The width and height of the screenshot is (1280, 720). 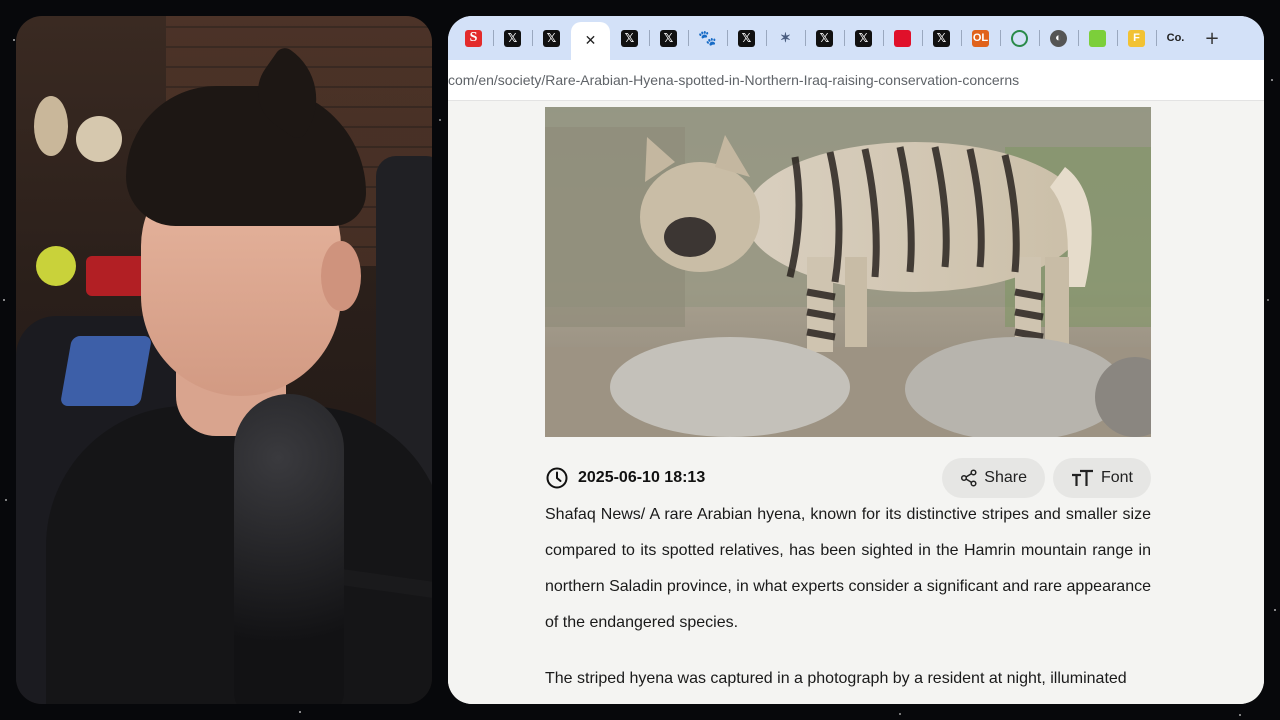 I want to click on font-button: Font, so click(x=1101, y=478).